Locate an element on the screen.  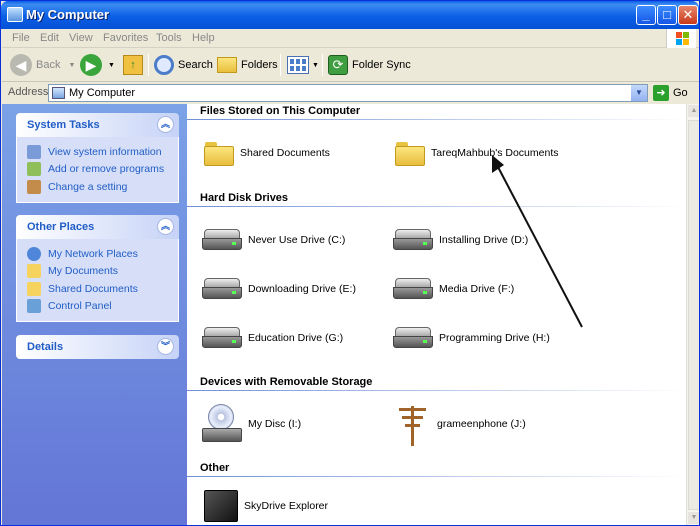
scroll-down-icon: ▼ is located at coordinates (693, 518).